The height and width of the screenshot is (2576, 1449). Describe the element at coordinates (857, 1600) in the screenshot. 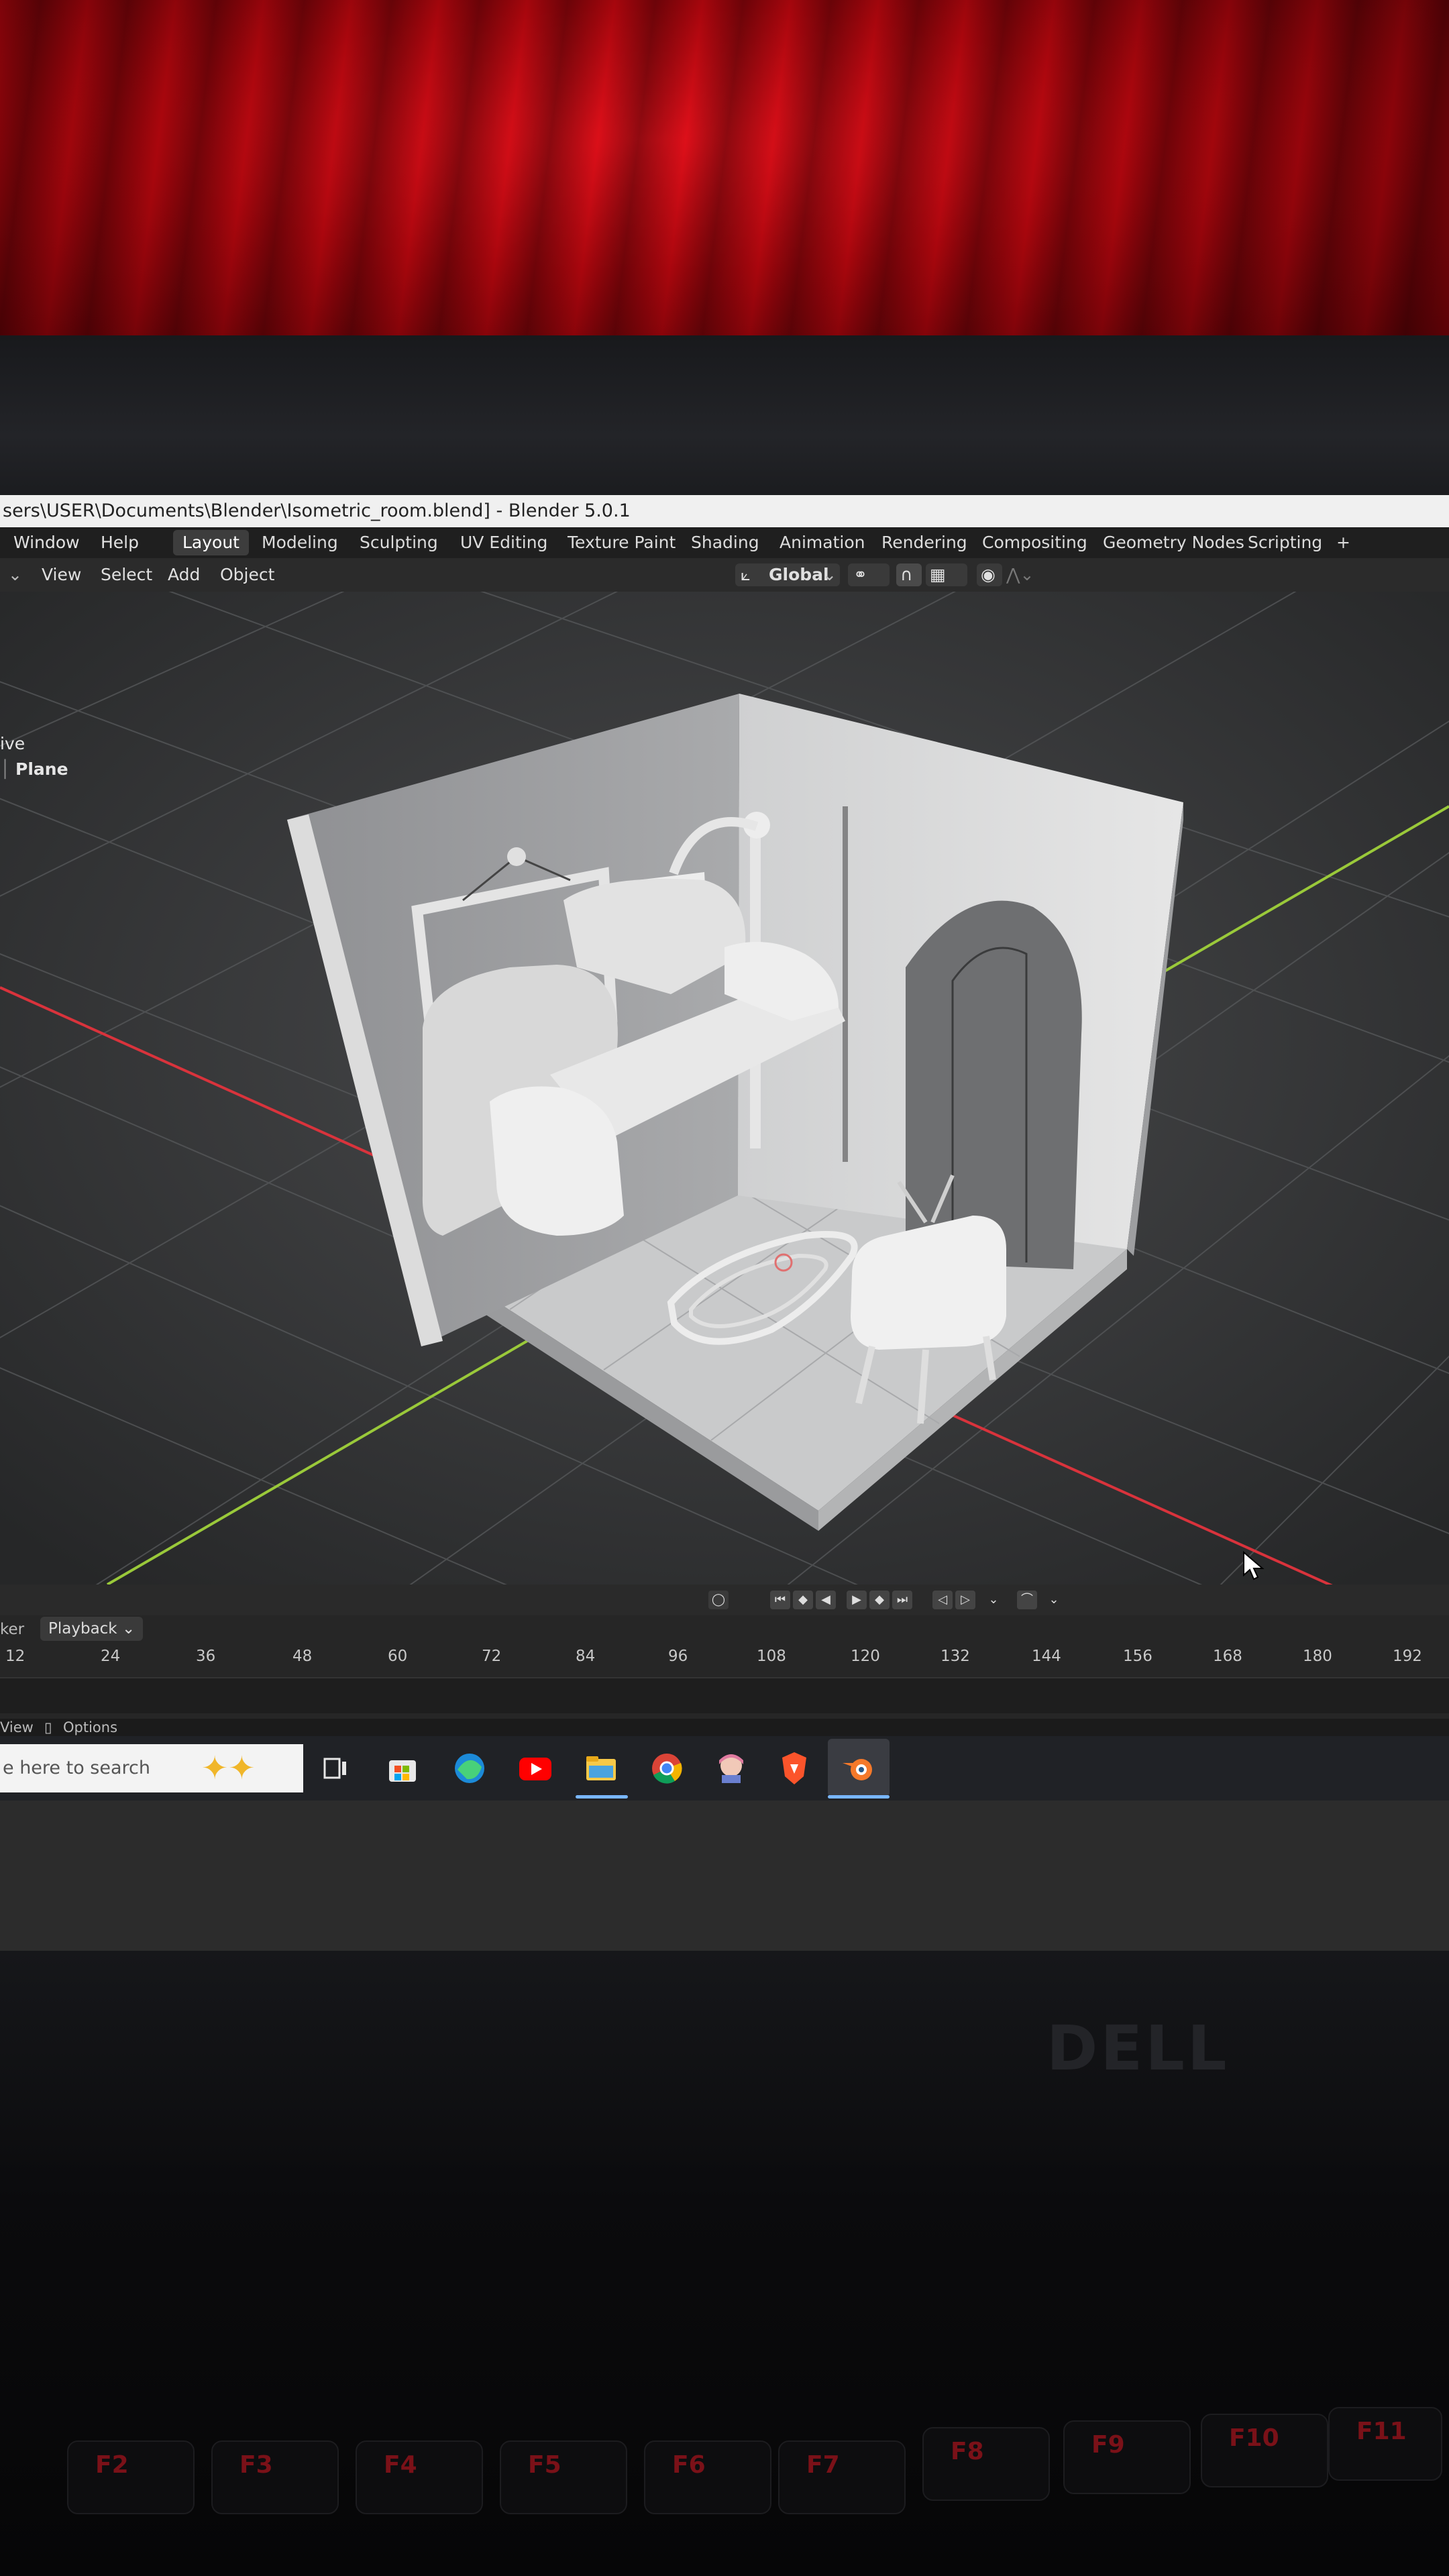

I see `play-button: ▶` at that location.